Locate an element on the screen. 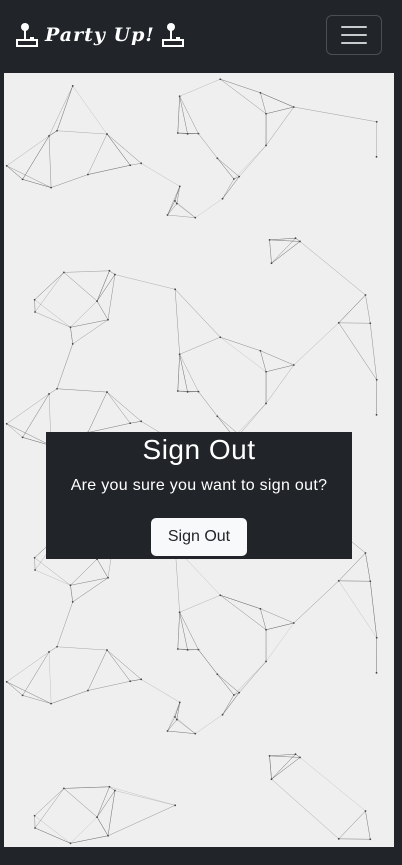 The height and width of the screenshot is (865, 402). top-navbar: Party Up! is located at coordinates (201, 36).